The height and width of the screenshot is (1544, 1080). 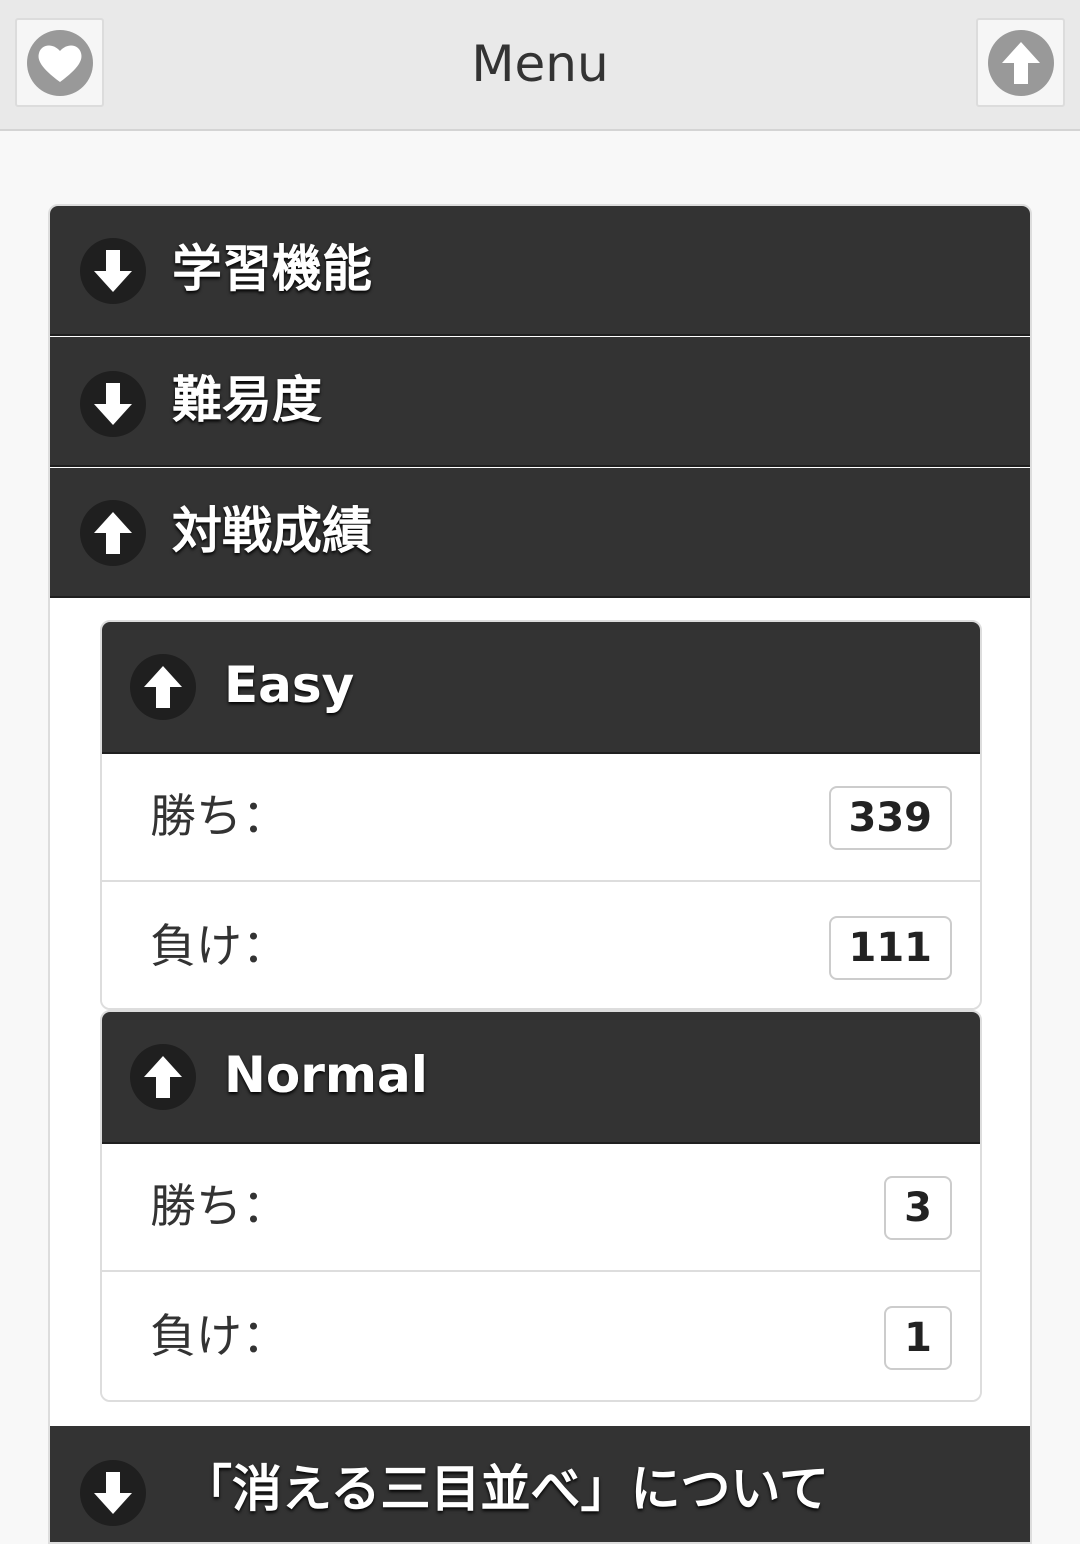 I want to click on category-difficulty: 難易度, so click(x=540, y=402).